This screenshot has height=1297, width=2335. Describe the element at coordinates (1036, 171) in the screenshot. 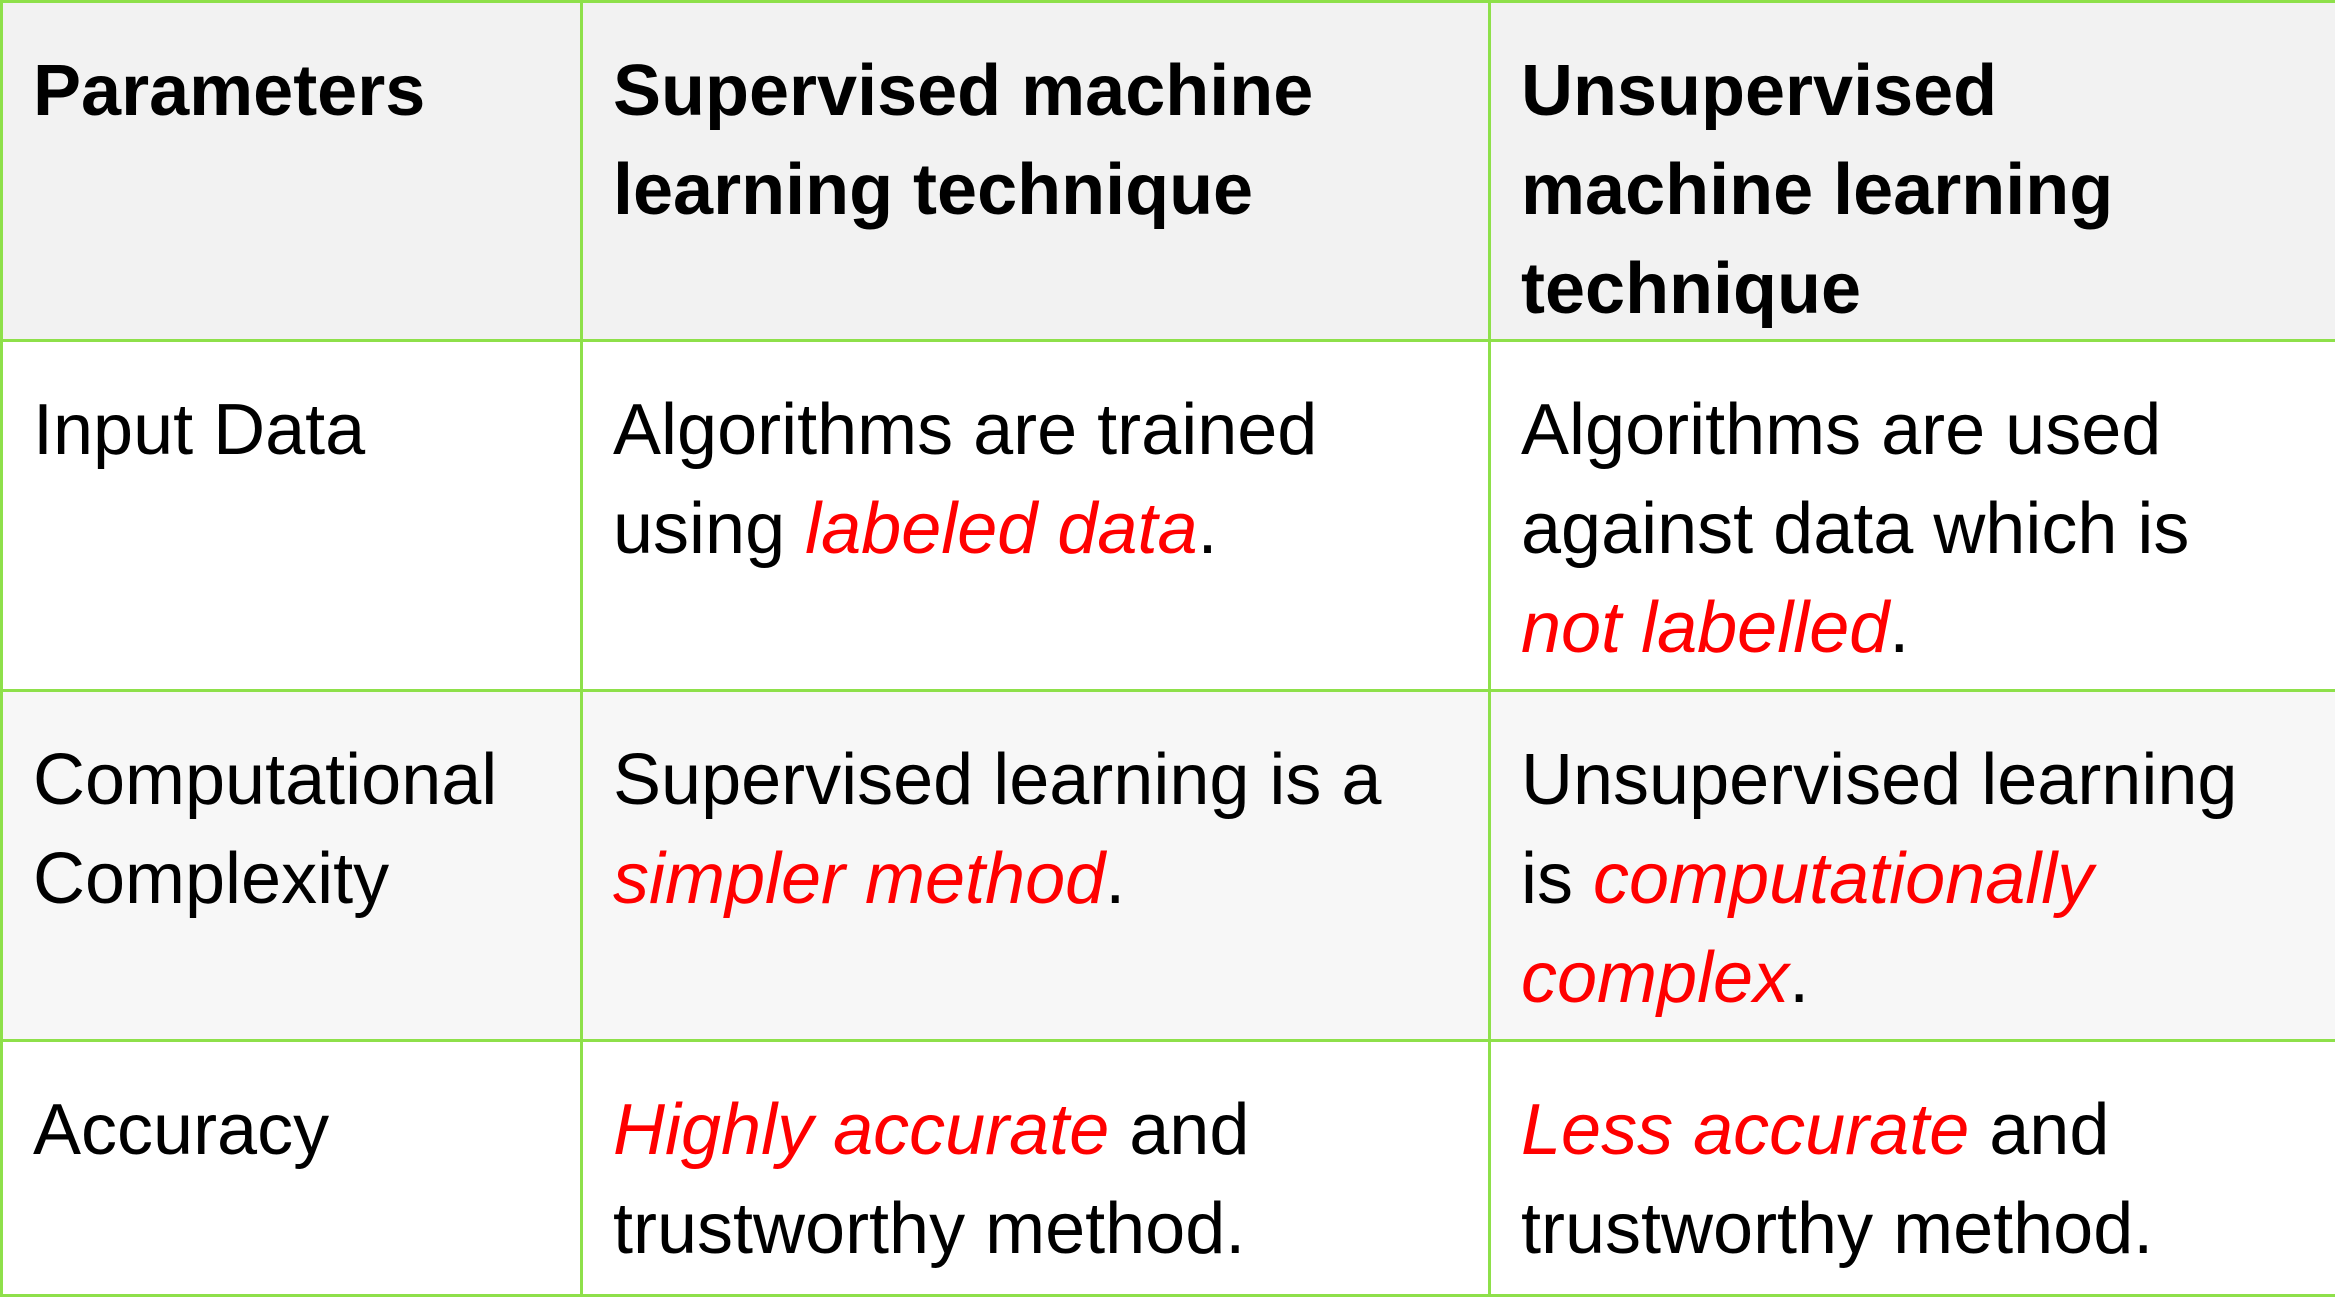

I see `header-supervised: Supervised machine learning technique` at that location.